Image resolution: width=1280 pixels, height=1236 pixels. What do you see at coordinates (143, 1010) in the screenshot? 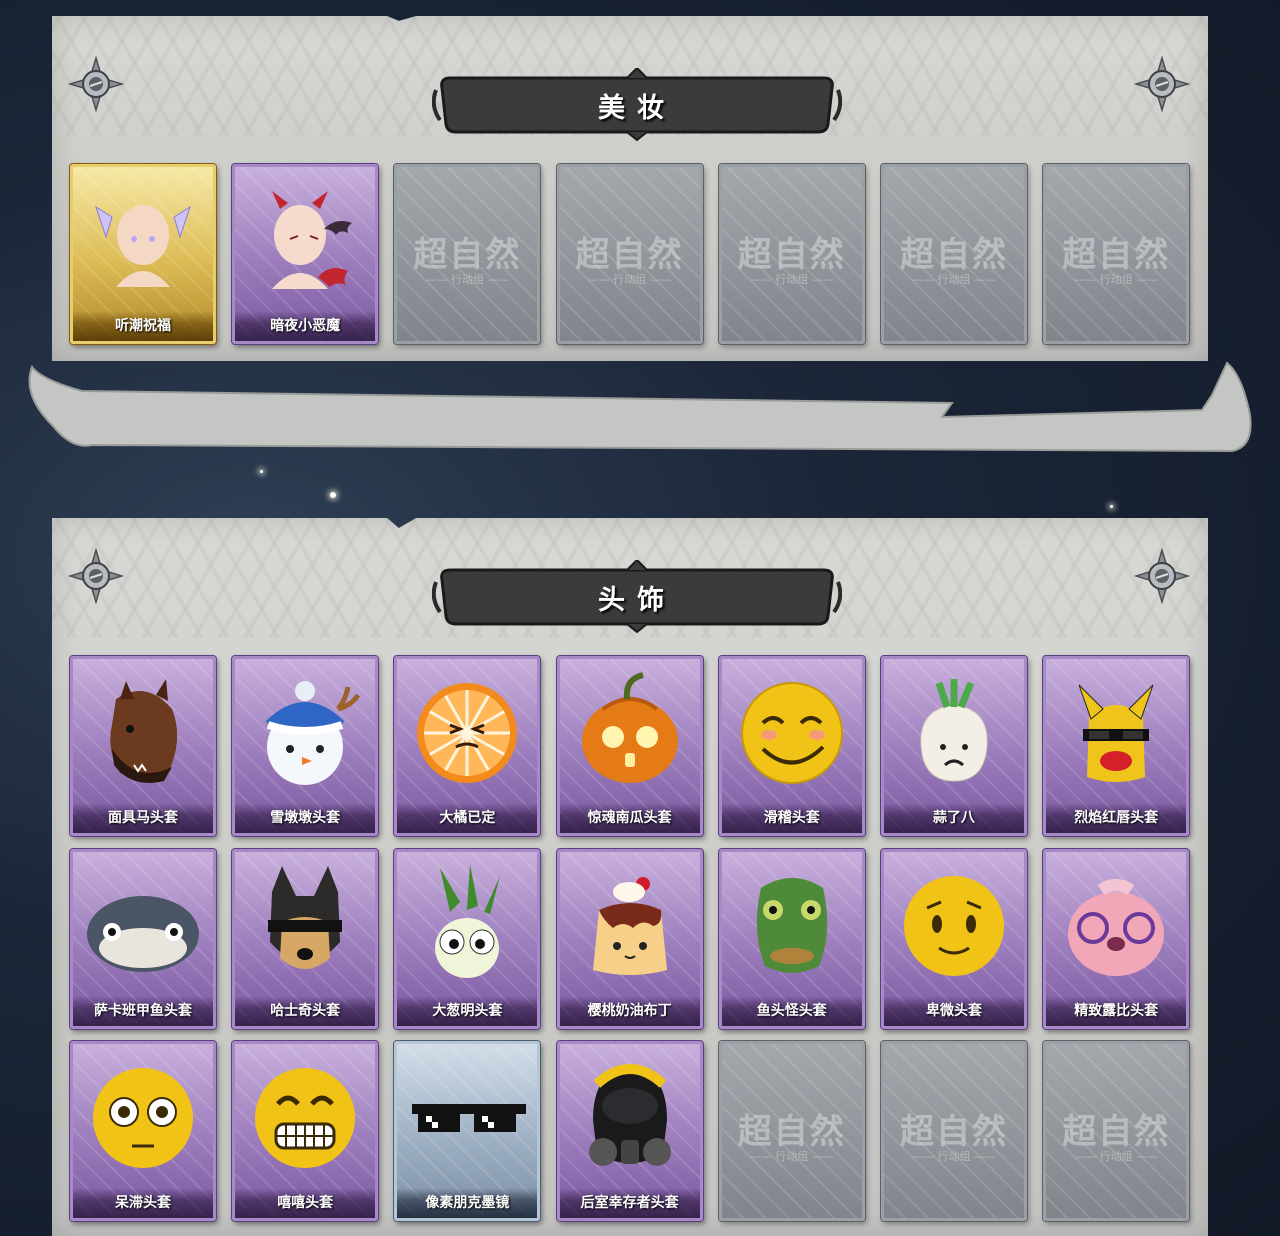
I see `item-name: 萨卡班甲鱼头套` at bounding box center [143, 1010].